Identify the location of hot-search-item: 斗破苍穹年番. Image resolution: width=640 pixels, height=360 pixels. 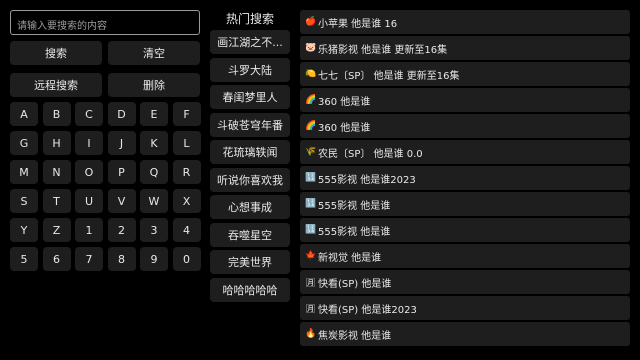
(250, 124).